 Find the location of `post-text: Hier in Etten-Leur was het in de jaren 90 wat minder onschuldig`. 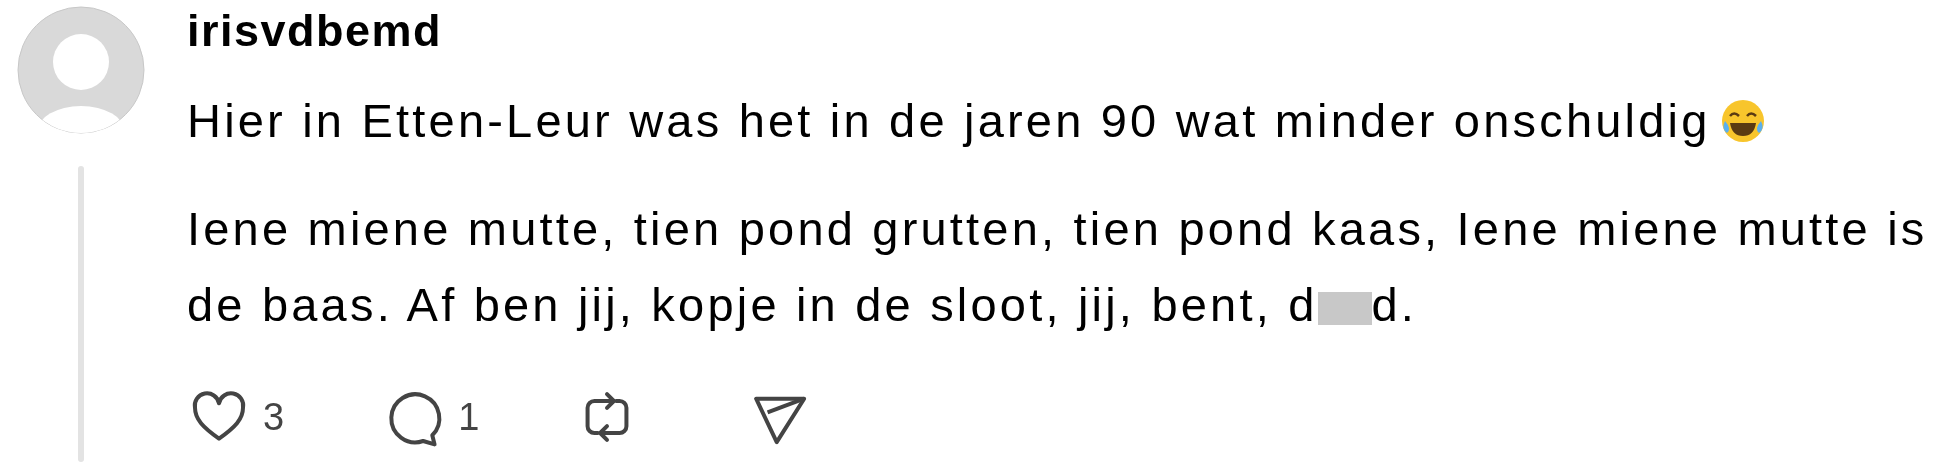

post-text: Hier in Etten-Leur was het in de jaren 90 wat minder onschuldig is located at coordinates (949, 121).